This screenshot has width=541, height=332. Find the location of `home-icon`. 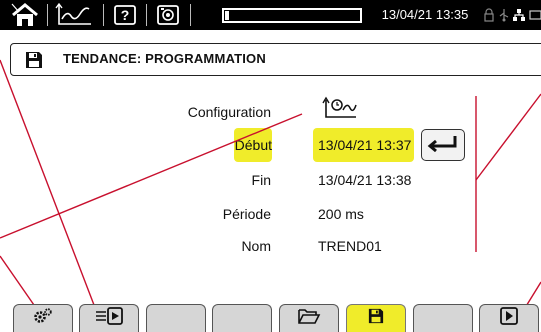

home-icon is located at coordinates (25, 15).